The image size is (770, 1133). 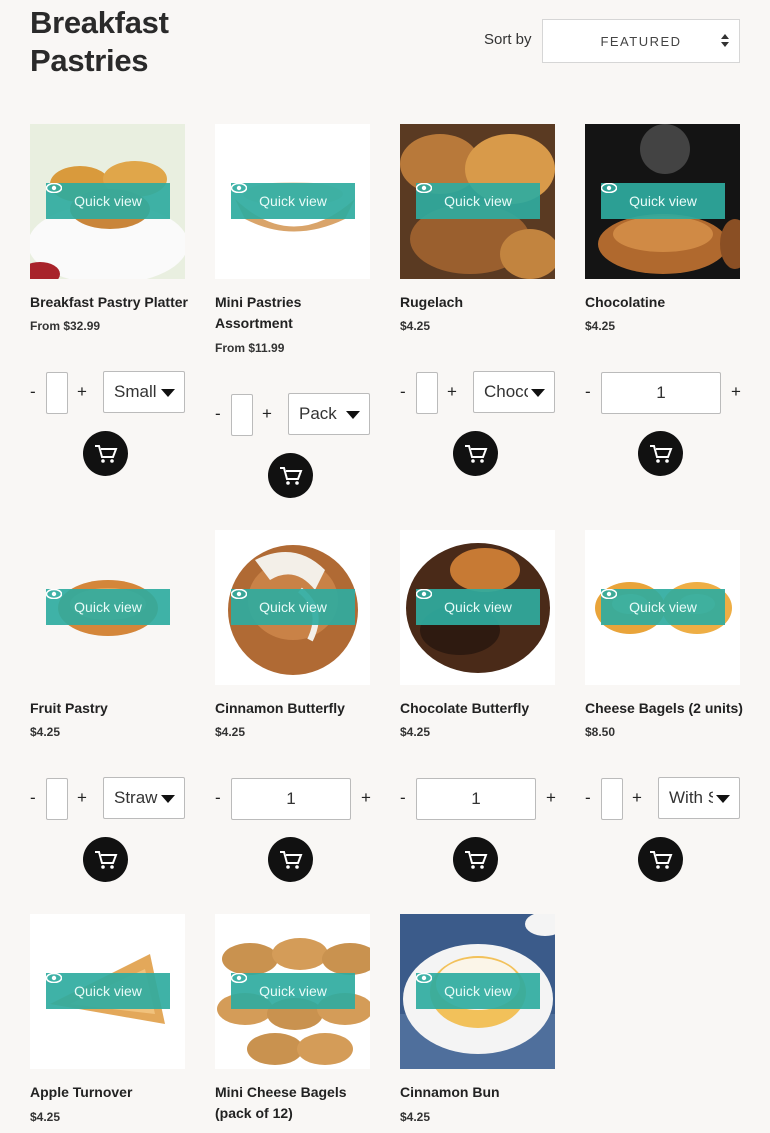 What do you see at coordinates (65, 326) in the screenshot?
I see `product-price: From $32.99` at bounding box center [65, 326].